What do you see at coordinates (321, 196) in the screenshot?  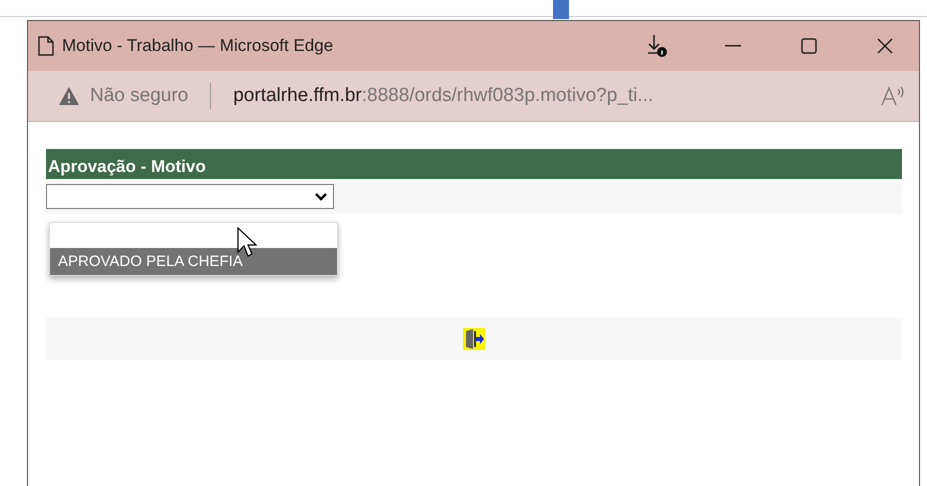 I see `chevron-down-icon` at bounding box center [321, 196].